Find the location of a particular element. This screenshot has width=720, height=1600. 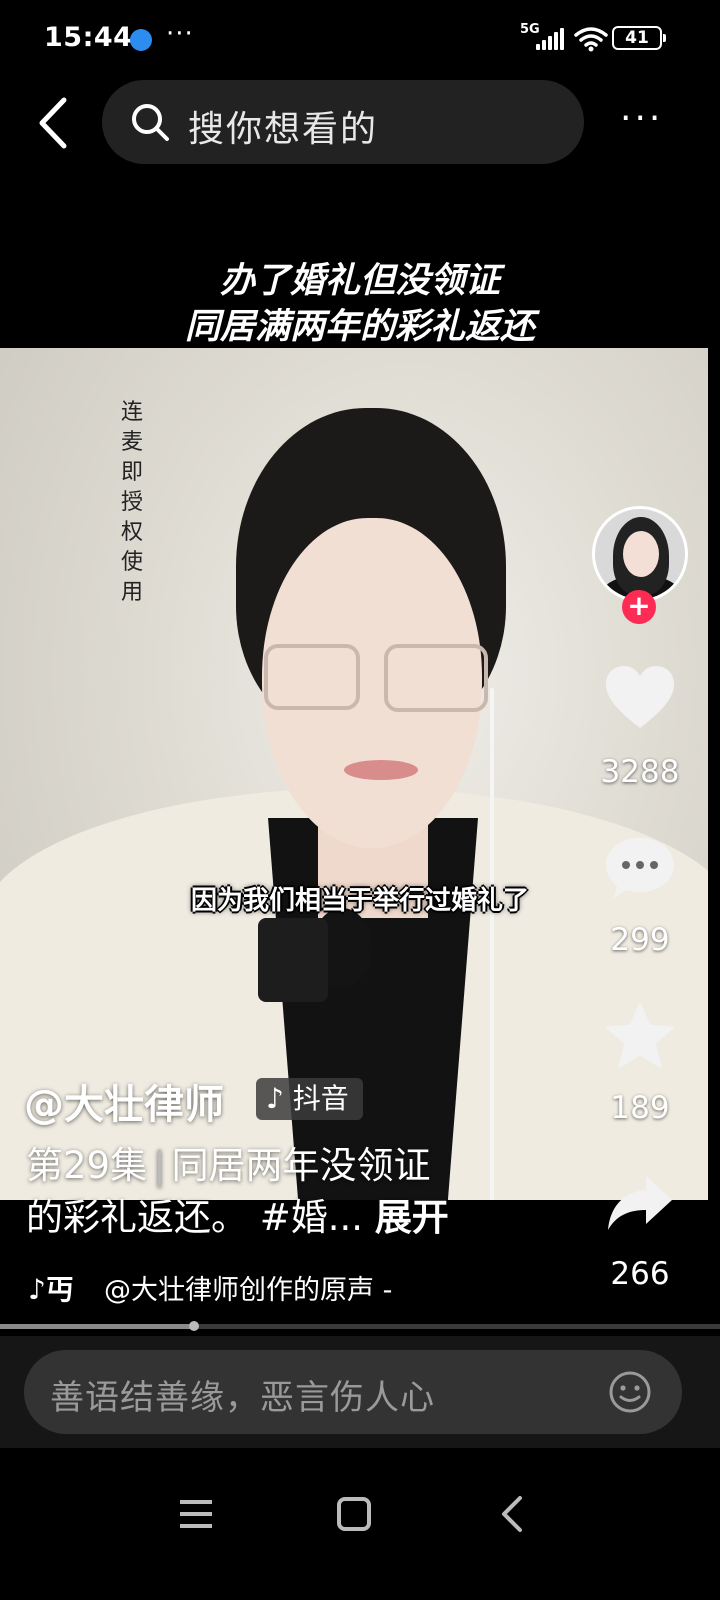

music-note-icon: ♪丏 is located at coordinates (51, 1289).